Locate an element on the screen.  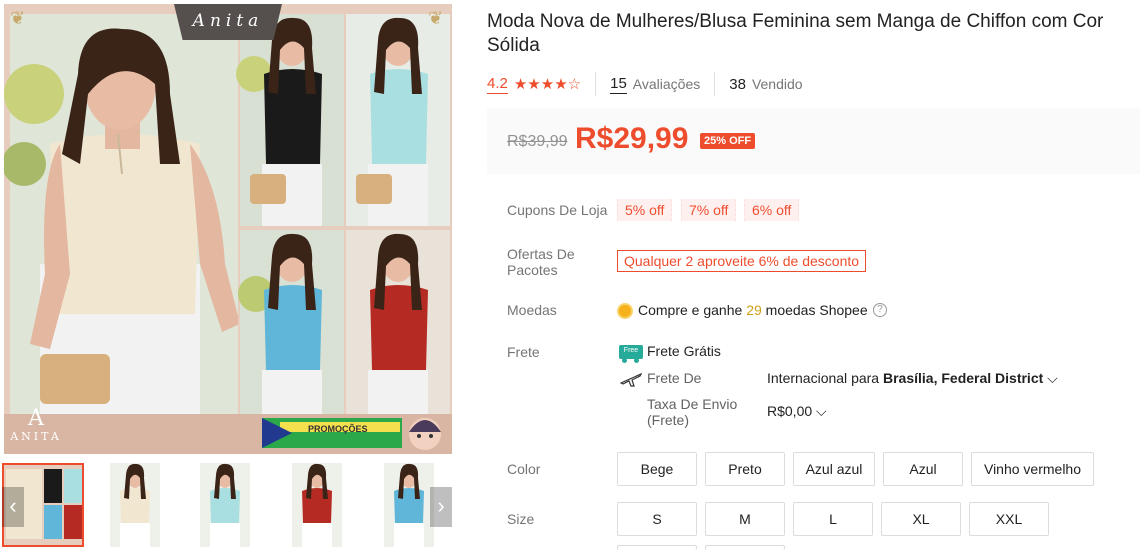
free-shipping-icon: Free is located at coordinates (631, 354).